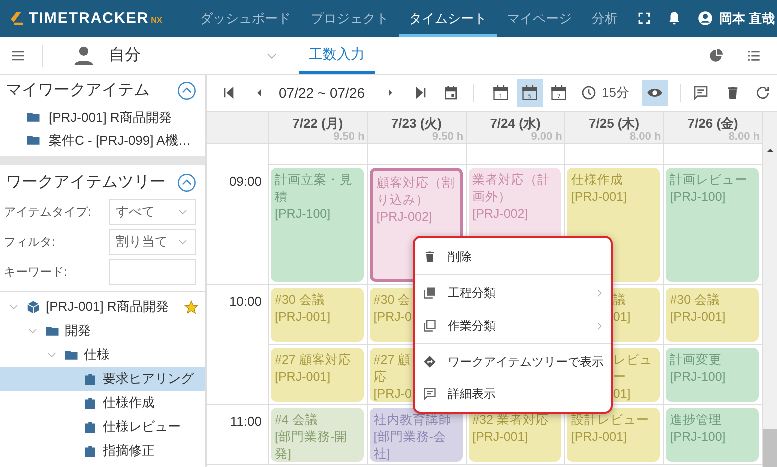  What do you see at coordinates (430, 362) in the screenshot?
I see `diamond-arrow-icon` at bounding box center [430, 362].